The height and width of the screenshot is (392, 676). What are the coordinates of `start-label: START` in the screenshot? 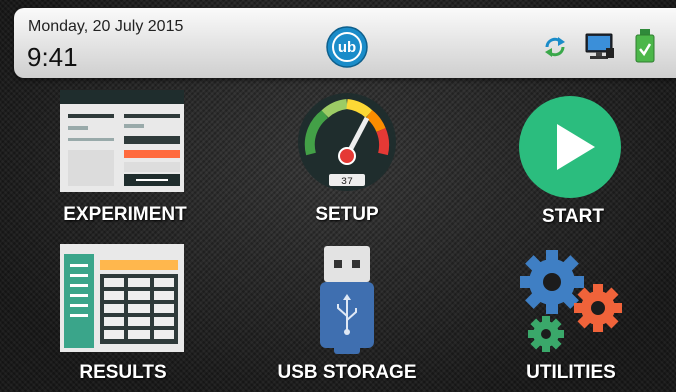 It's located at (573, 216).